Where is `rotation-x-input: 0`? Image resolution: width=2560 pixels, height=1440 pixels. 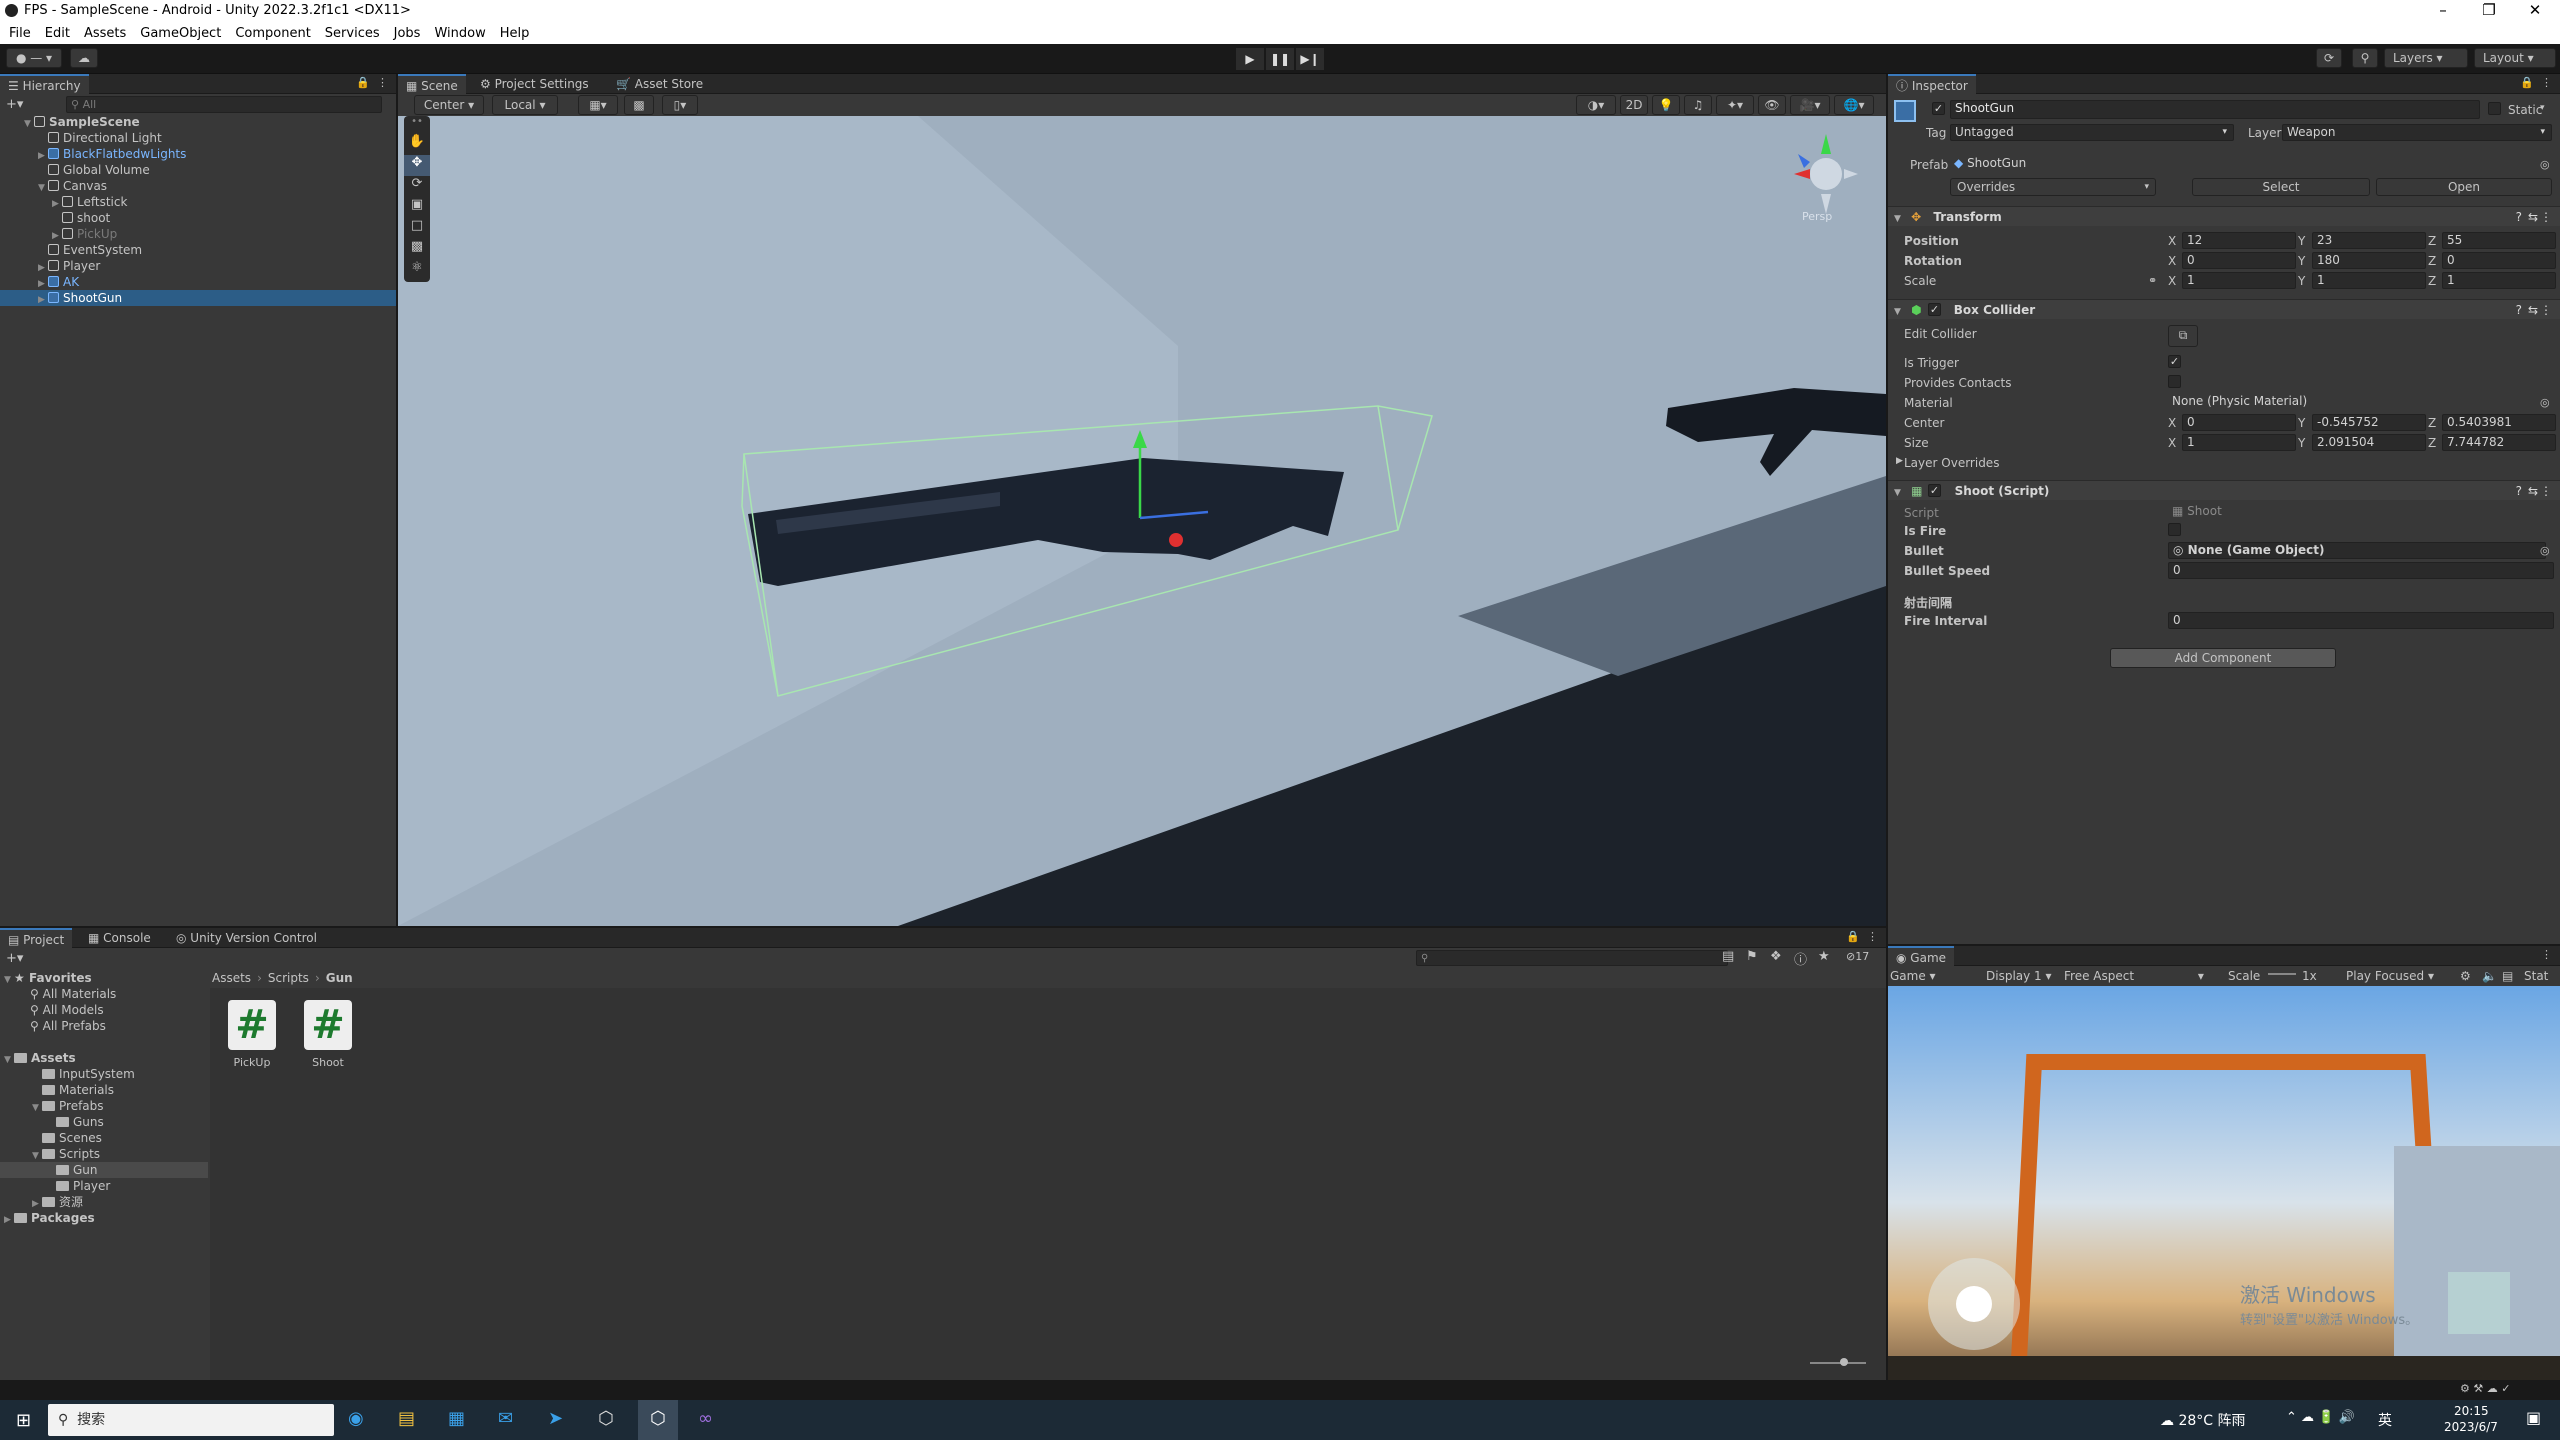 rotation-x-input: 0 is located at coordinates (2239, 260).